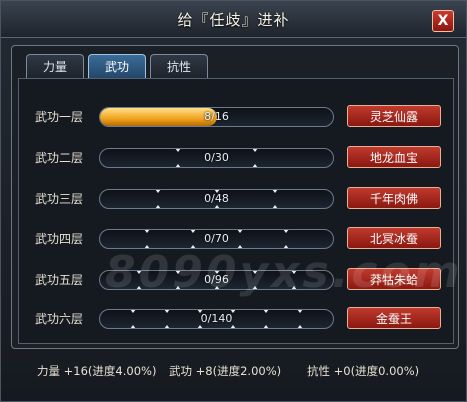 This screenshot has width=467, height=402. I want to click on tab-bar: 力量 武功 抗性, so click(117, 66).